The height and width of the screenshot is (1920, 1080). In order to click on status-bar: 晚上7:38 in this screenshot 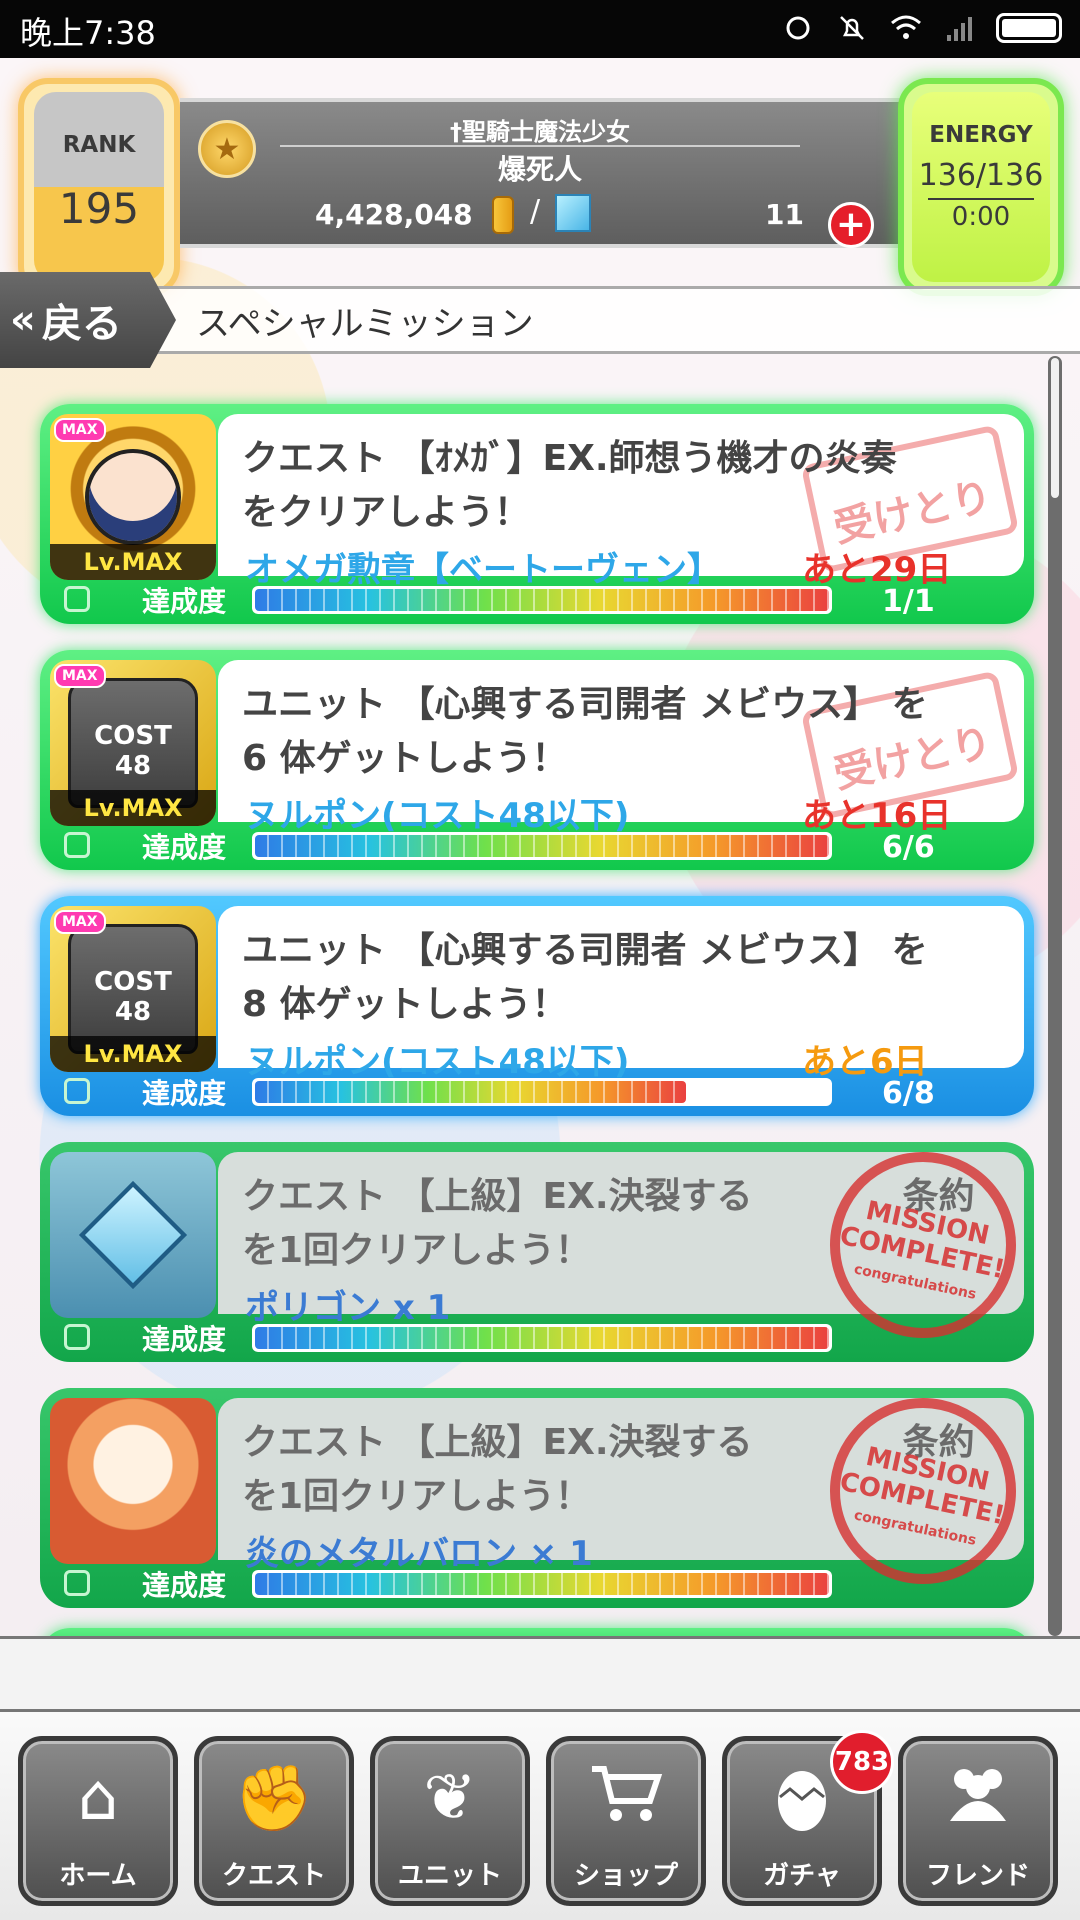, I will do `click(540, 29)`.